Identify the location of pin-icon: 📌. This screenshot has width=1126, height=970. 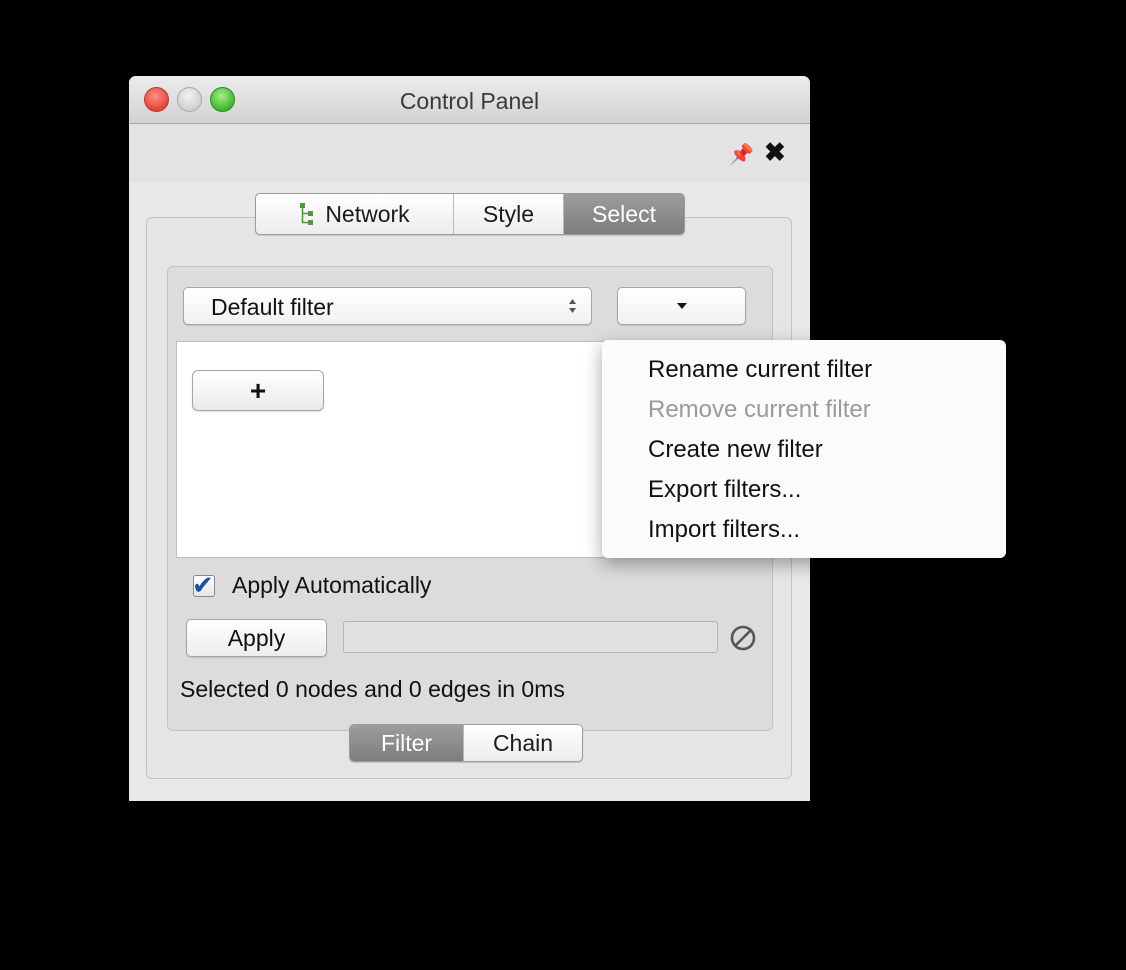
(741, 154).